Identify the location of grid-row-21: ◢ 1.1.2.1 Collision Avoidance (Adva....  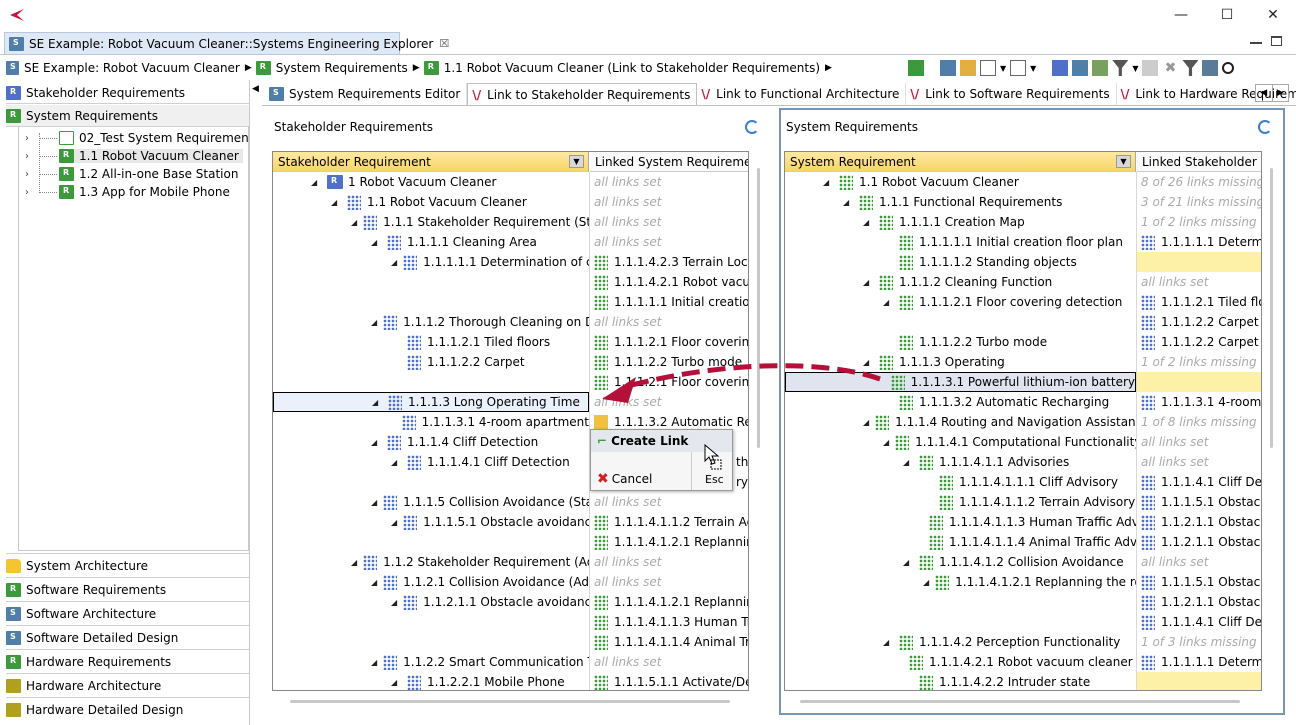
(431, 582).